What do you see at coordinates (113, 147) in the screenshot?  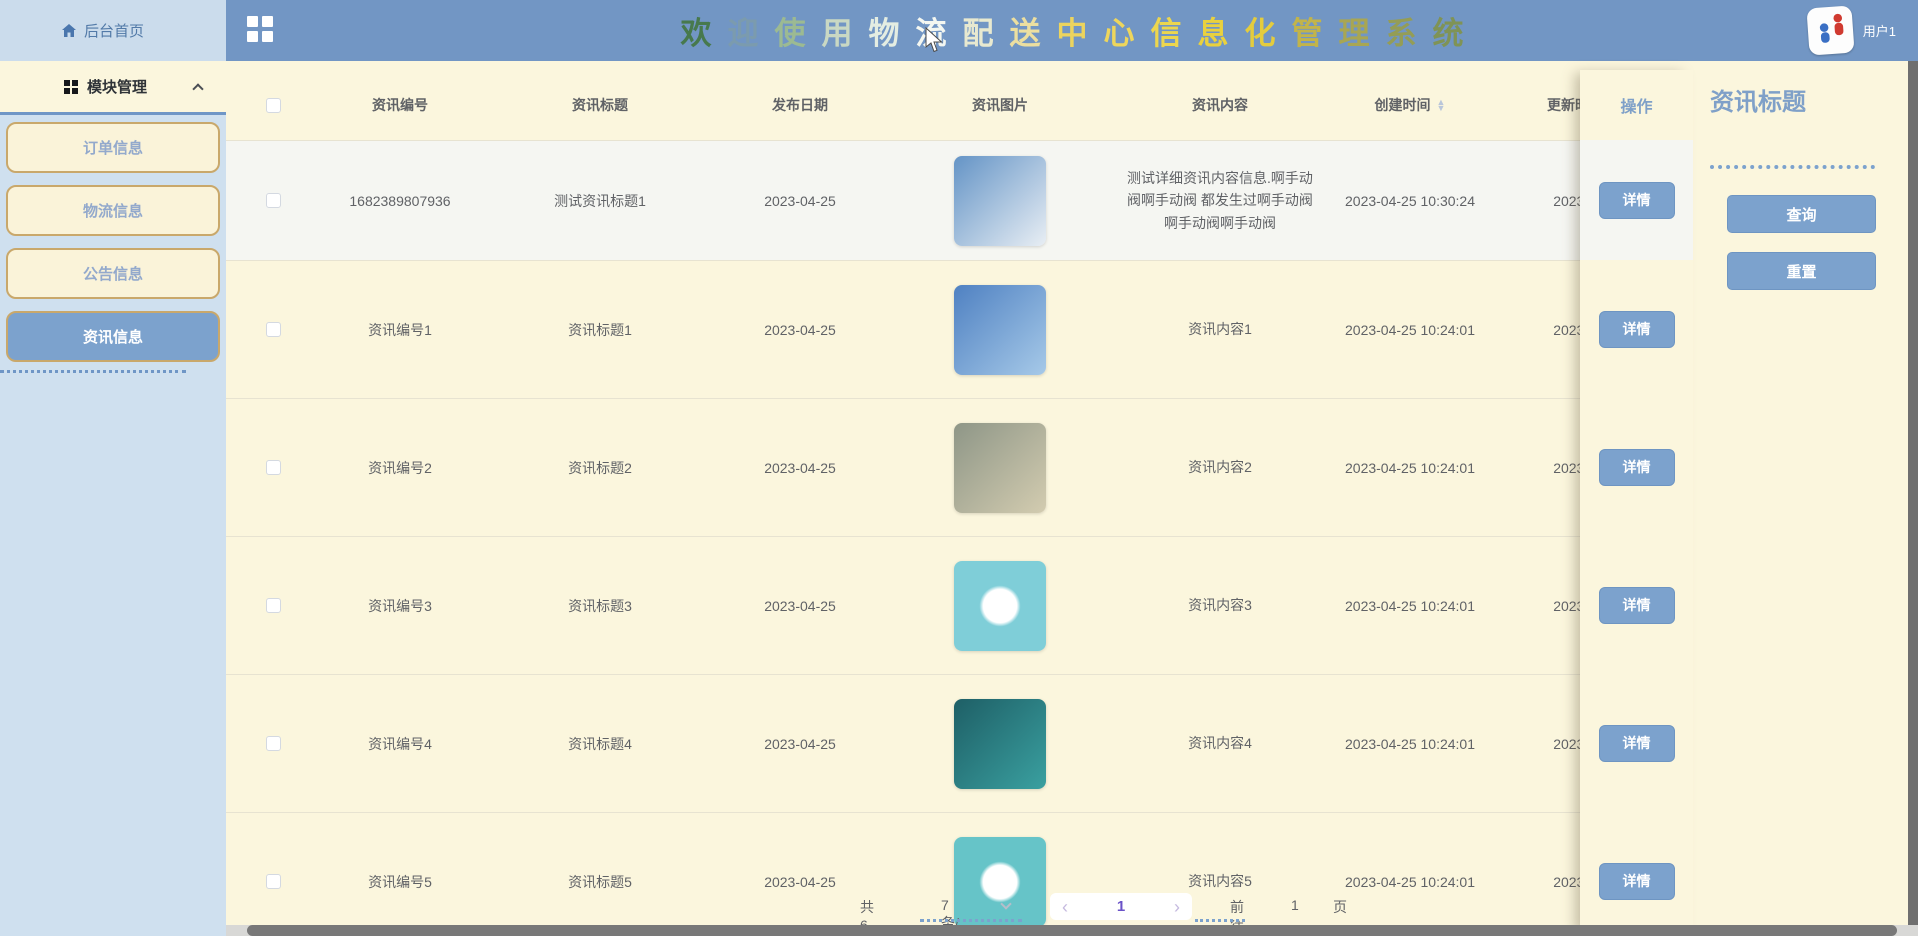 I see `sidebar-item-1: 订单信息` at bounding box center [113, 147].